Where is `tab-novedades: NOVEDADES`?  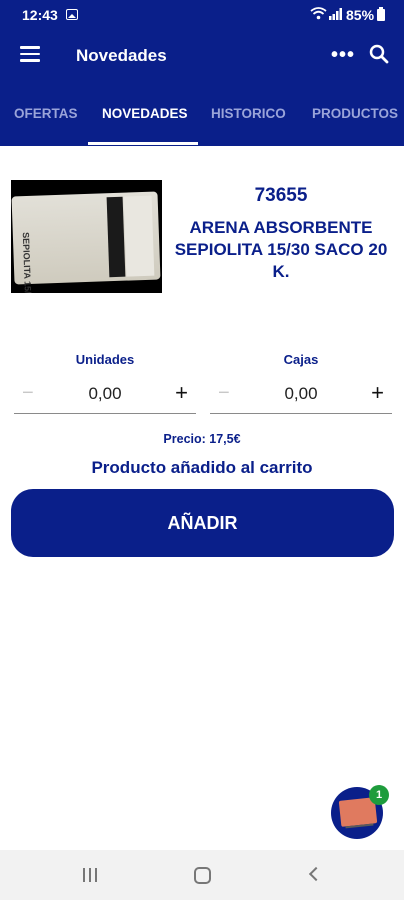
tab-novedades: NOVEDADES is located at coordinates (145, 113).